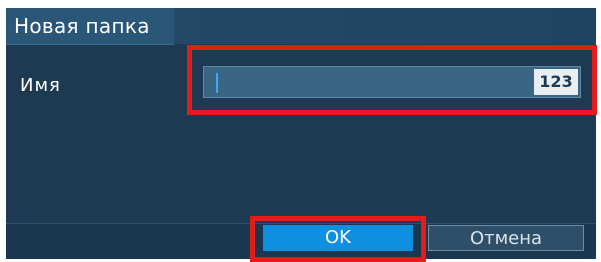  What do you see at coordinates (82, 26) in the screenshot?
I see `dialog-title: Новая папка` at bounding box center [82, 26].